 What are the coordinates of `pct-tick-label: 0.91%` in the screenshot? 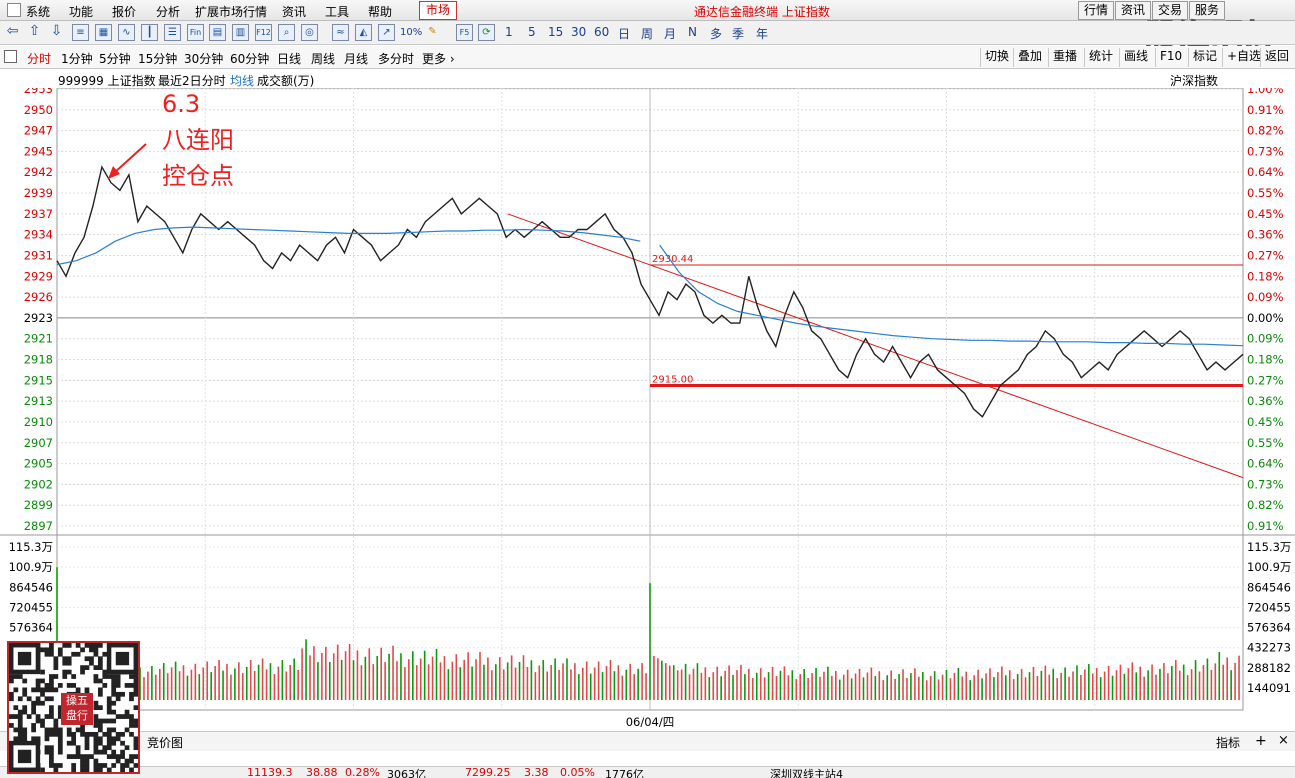 It's located at (1265, 110).